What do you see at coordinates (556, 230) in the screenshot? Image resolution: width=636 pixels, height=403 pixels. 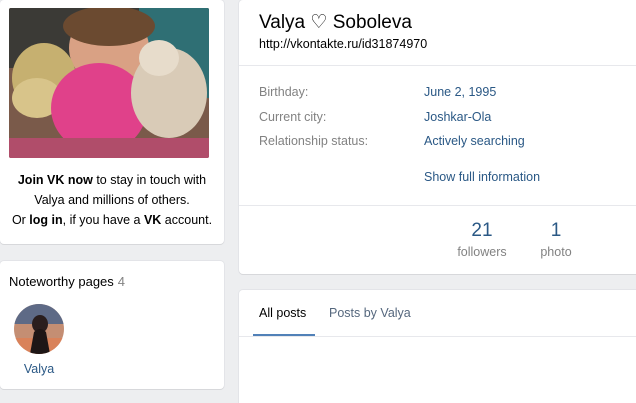 I see `photos-count: 1` at bounding box center [556, 230].